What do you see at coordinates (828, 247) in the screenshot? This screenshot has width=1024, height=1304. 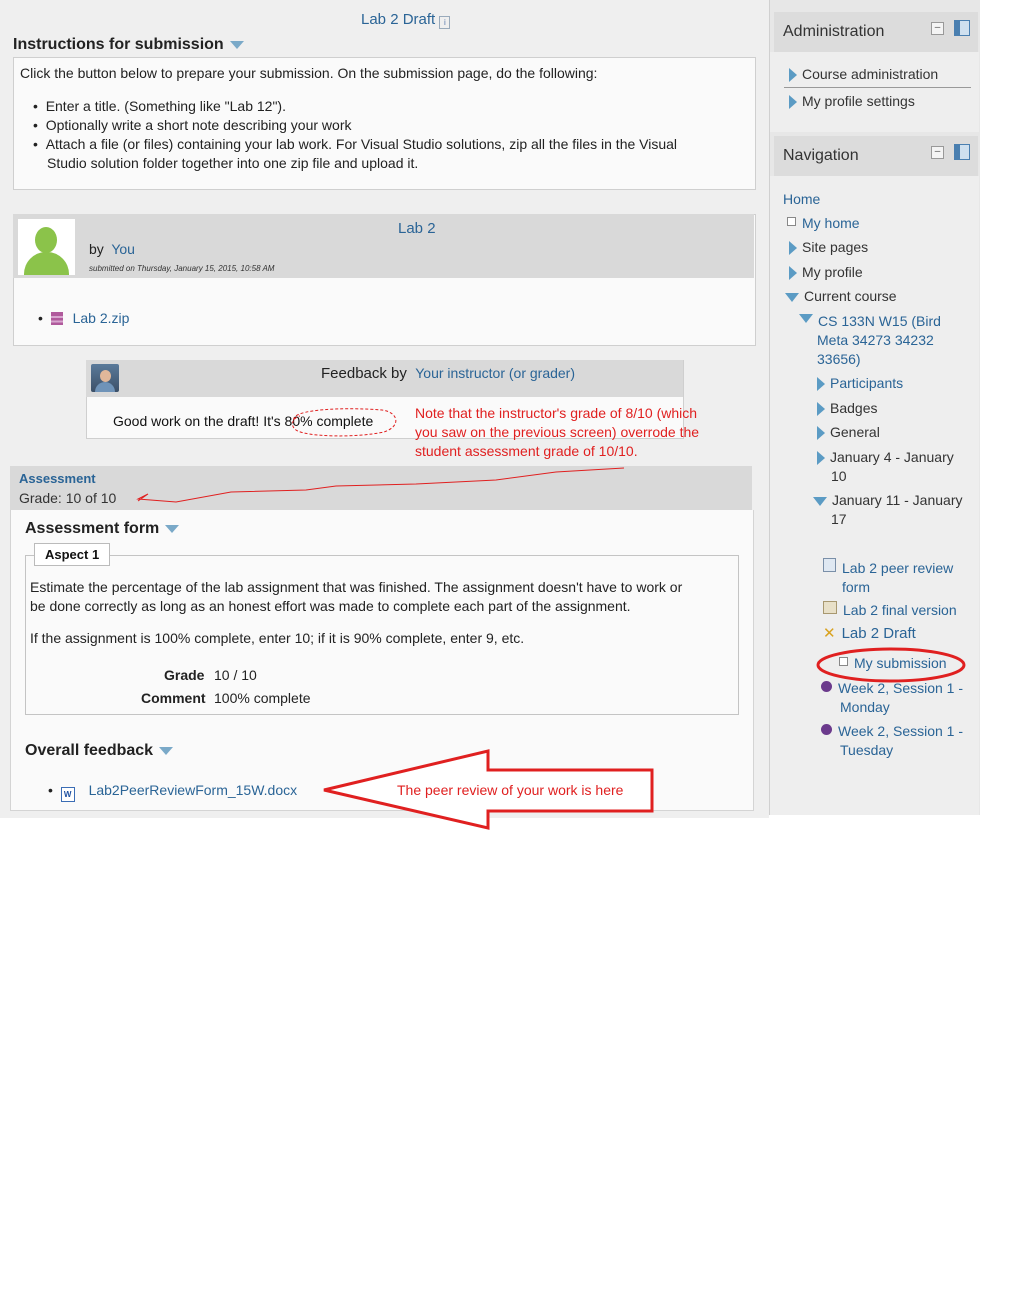 I see `nav-site-pages: Site pages` at bounding box center [828, 247].